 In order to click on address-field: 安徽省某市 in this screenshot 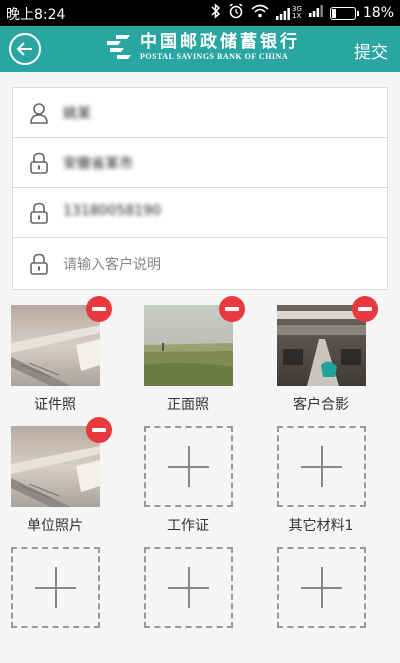, I will do `click(200, 163)`.